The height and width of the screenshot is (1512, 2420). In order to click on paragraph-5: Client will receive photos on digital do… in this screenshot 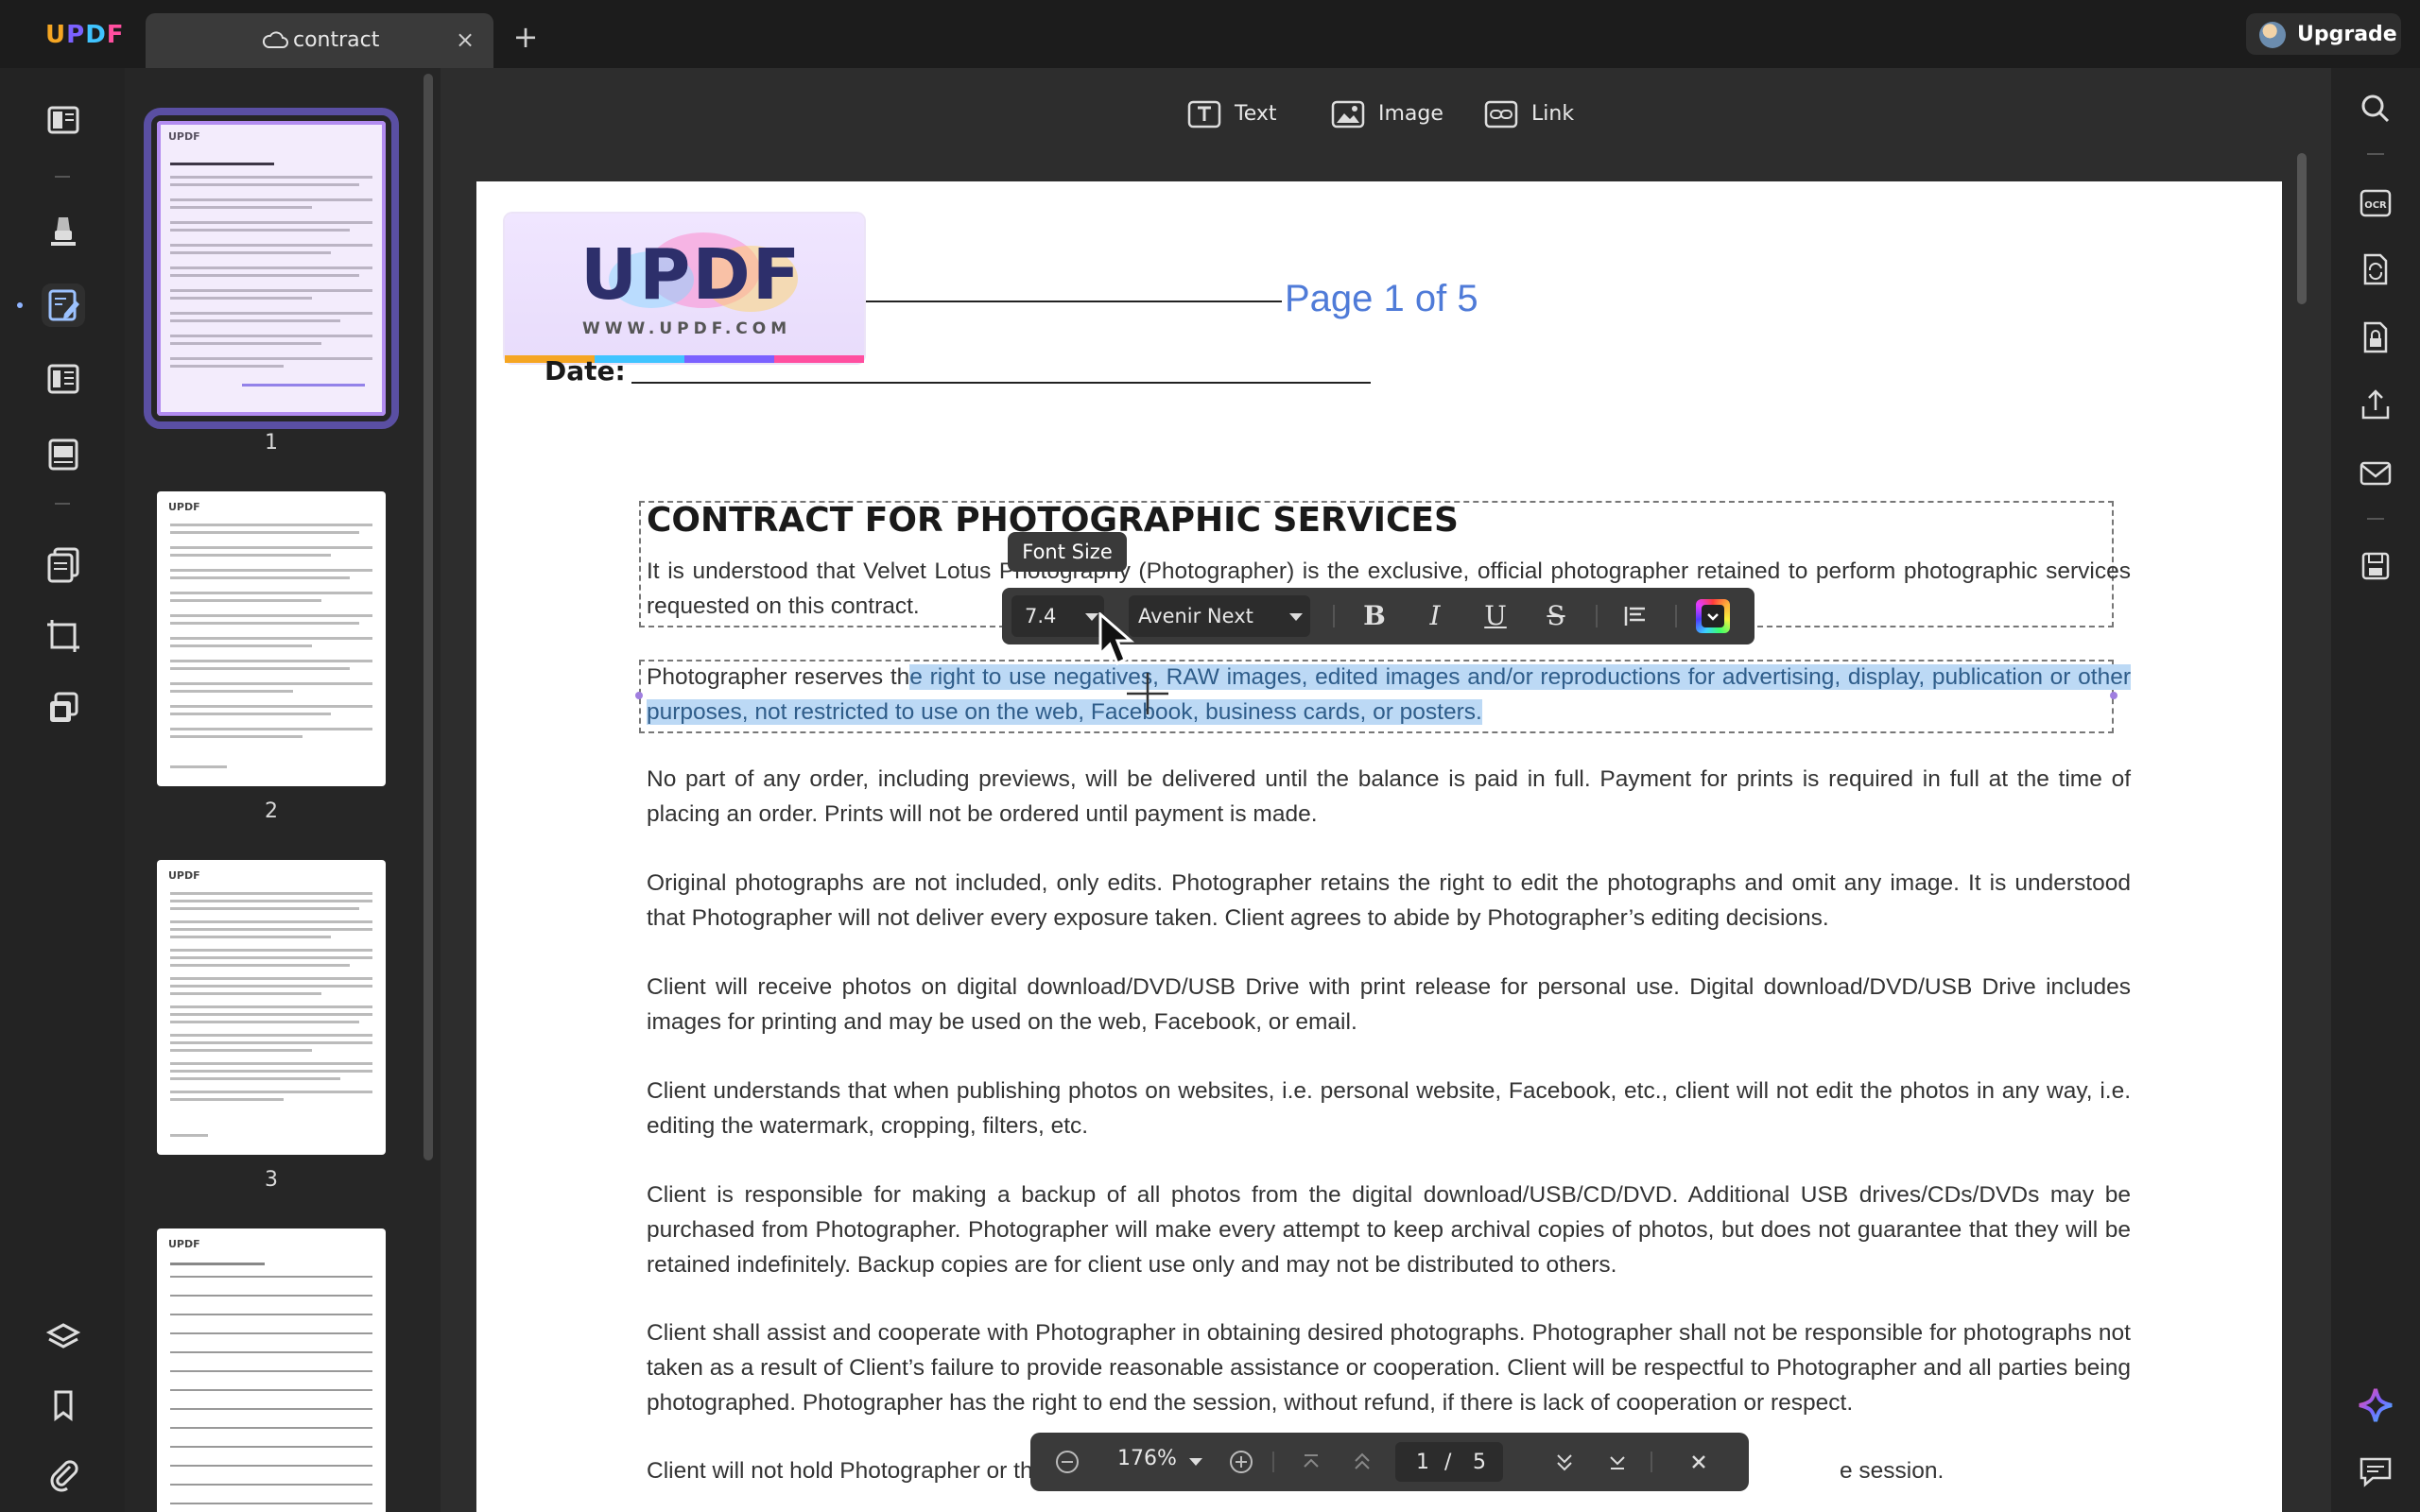, I will do `click(1389, 1005)`.